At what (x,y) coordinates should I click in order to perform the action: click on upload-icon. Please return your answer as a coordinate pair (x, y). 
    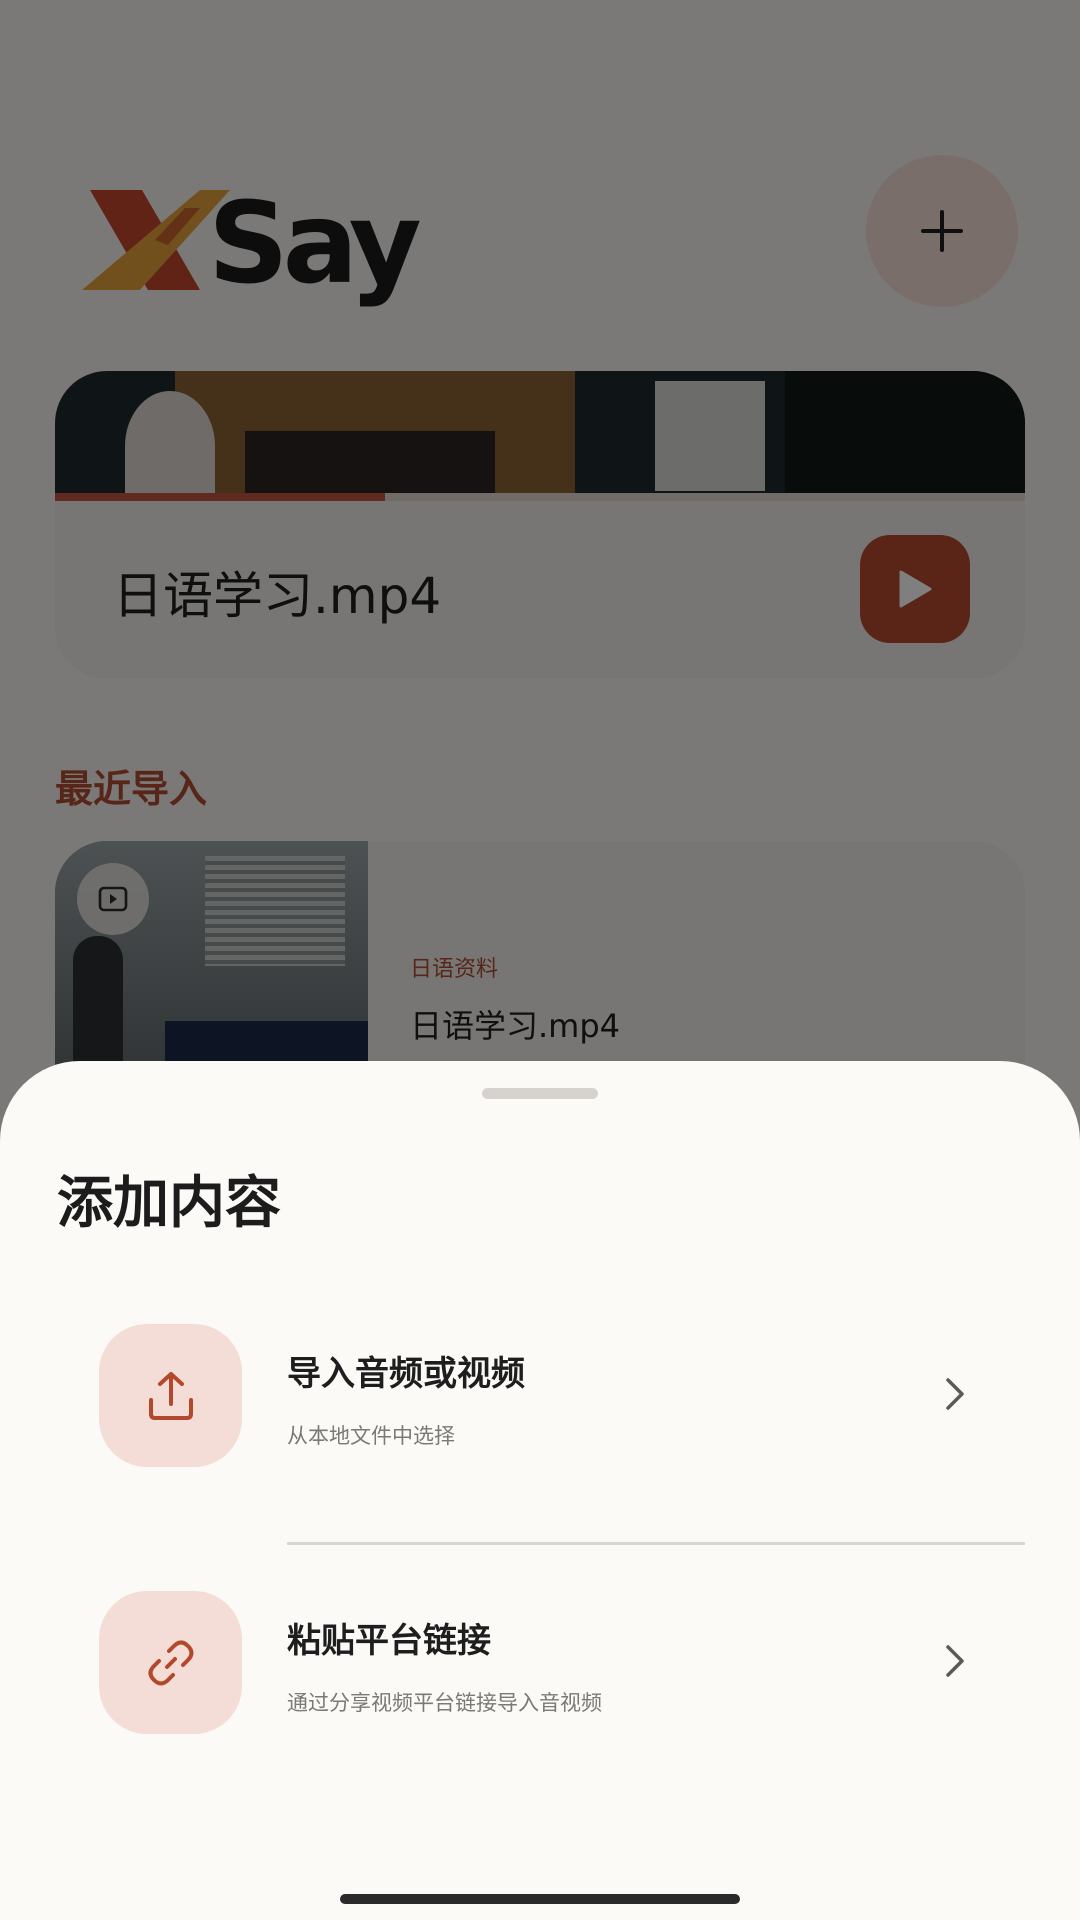
    Looking at the image, I should click on (170, 1395).